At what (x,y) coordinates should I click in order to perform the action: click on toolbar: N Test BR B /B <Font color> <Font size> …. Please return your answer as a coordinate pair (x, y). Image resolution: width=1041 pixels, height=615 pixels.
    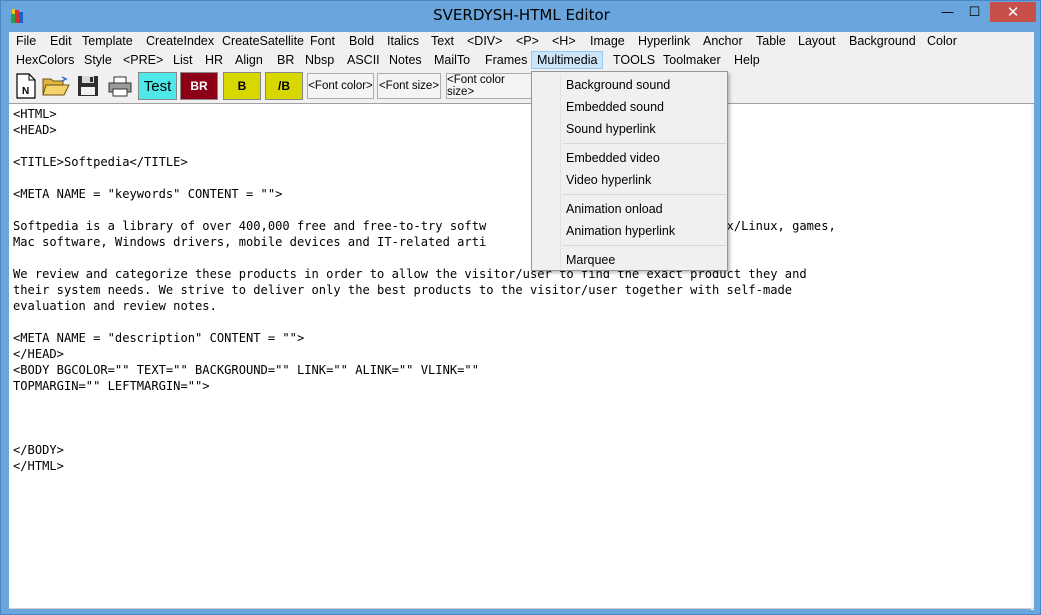
    Looking at the image, I should click on (521, 86).